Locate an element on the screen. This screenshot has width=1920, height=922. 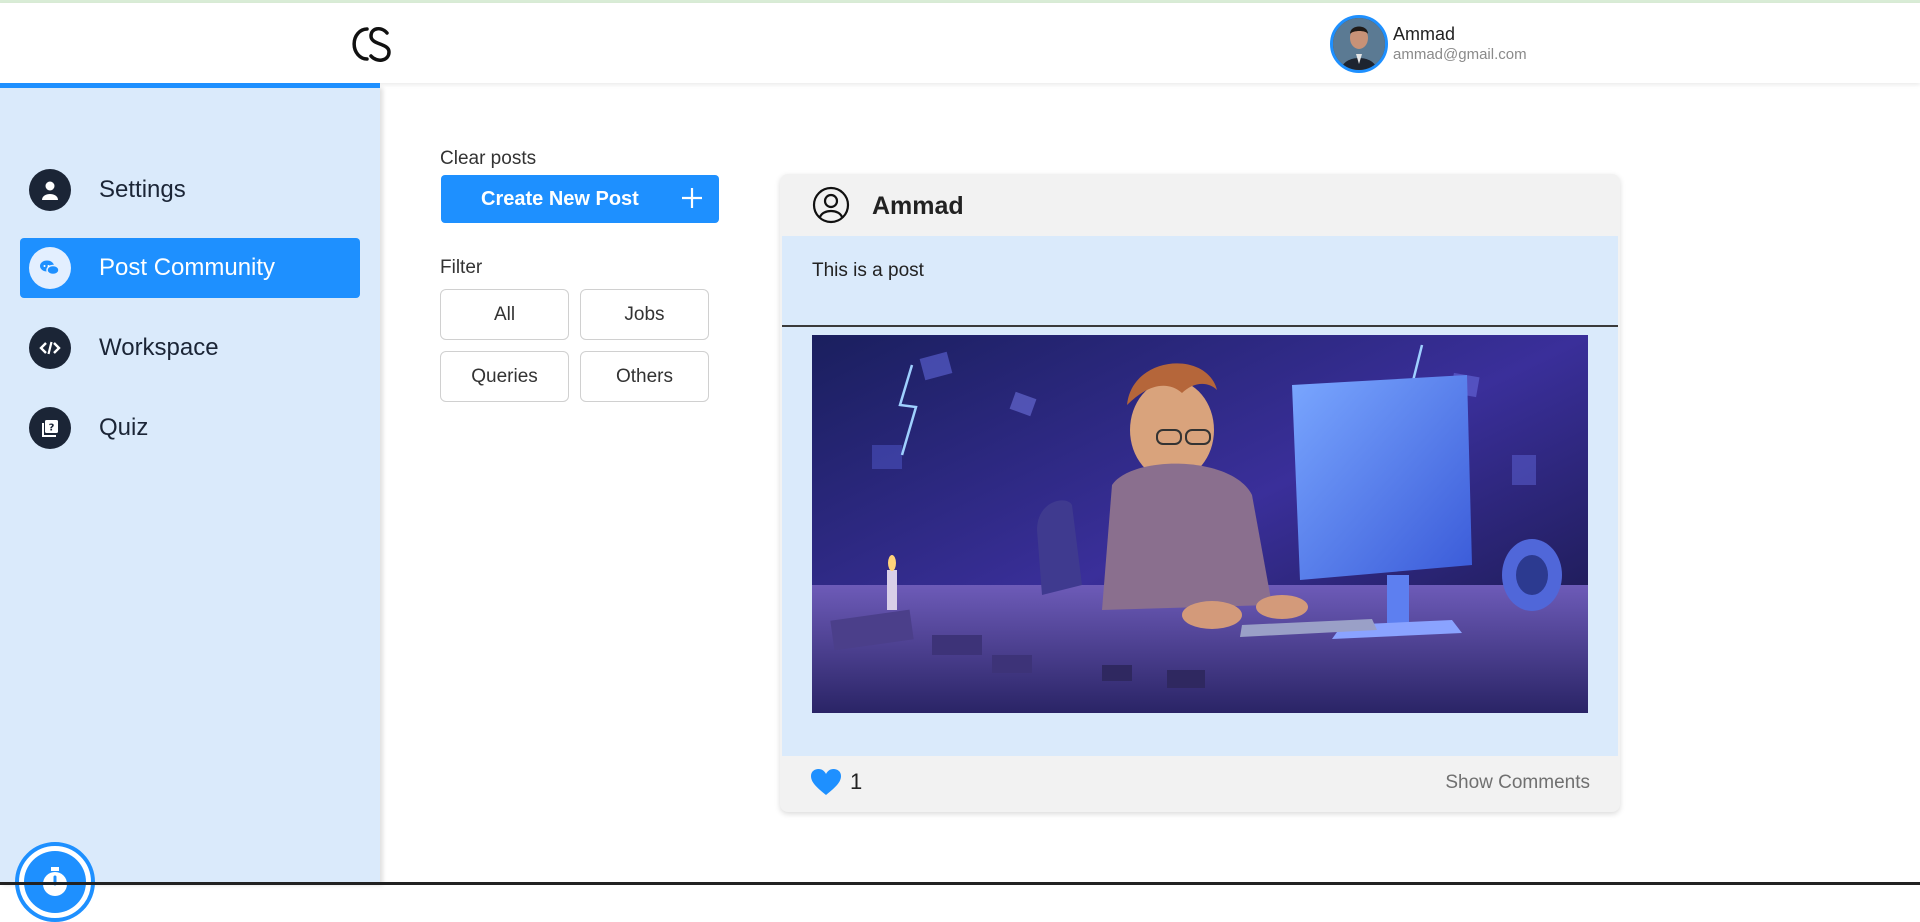
user-circle-icon is located at coordinates (831, 205).